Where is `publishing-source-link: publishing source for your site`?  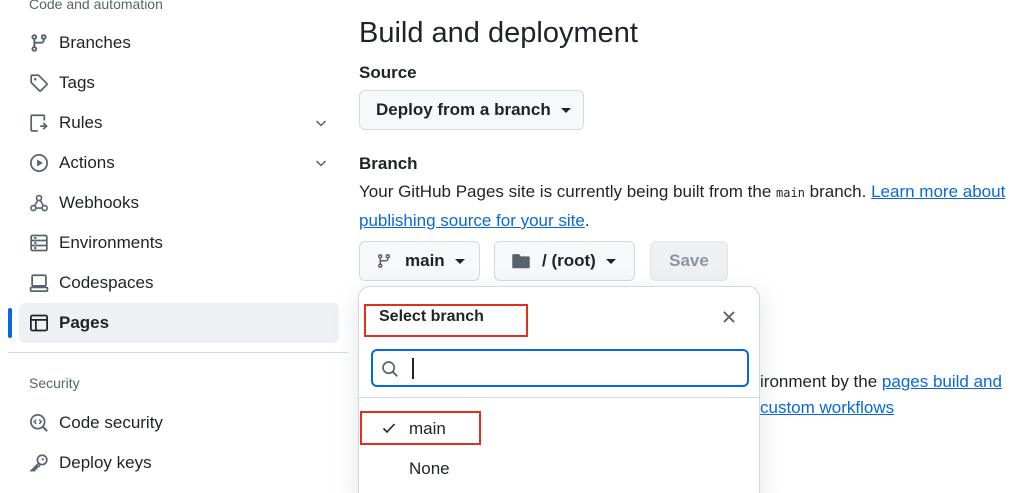 publishing-source-link: publishing source for your site is located at coordinates (472, 220).